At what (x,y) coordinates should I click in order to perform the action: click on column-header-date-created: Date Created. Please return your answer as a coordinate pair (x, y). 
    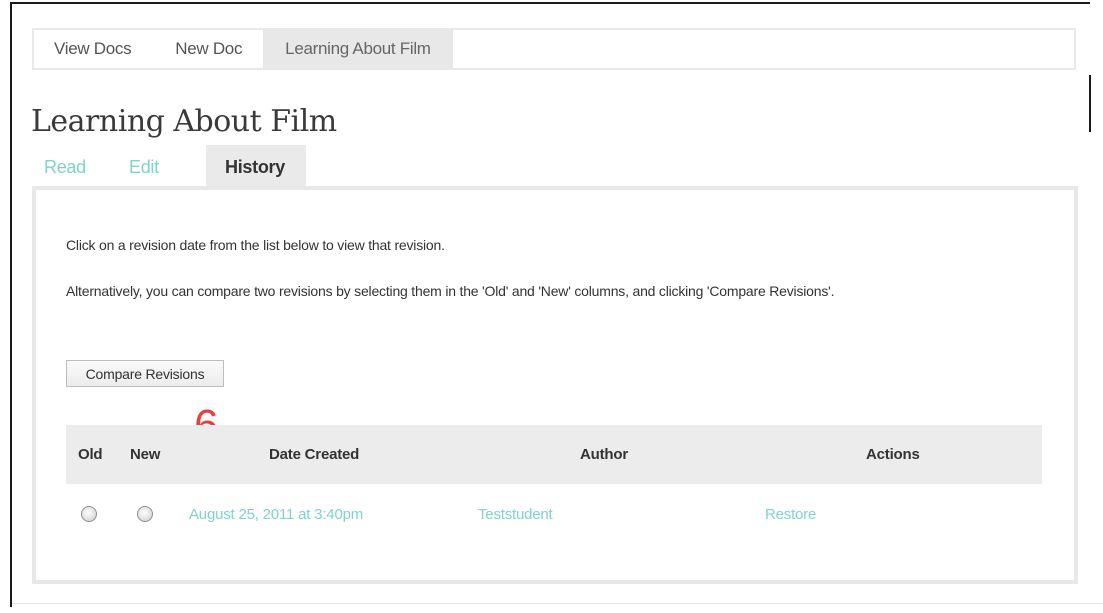
    Looking at the image, I should click on (314, 454).